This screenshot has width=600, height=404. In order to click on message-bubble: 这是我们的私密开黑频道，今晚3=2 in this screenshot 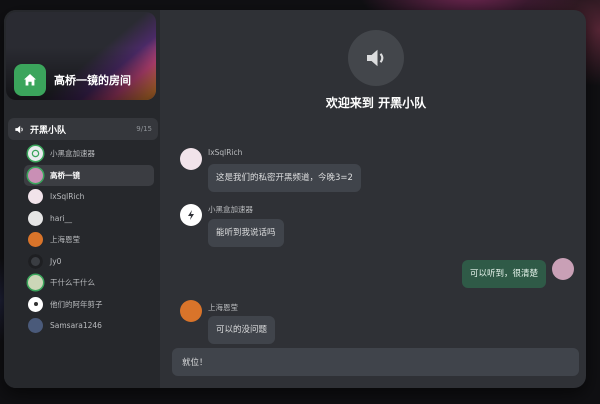, I will do `click(284, 178)`.